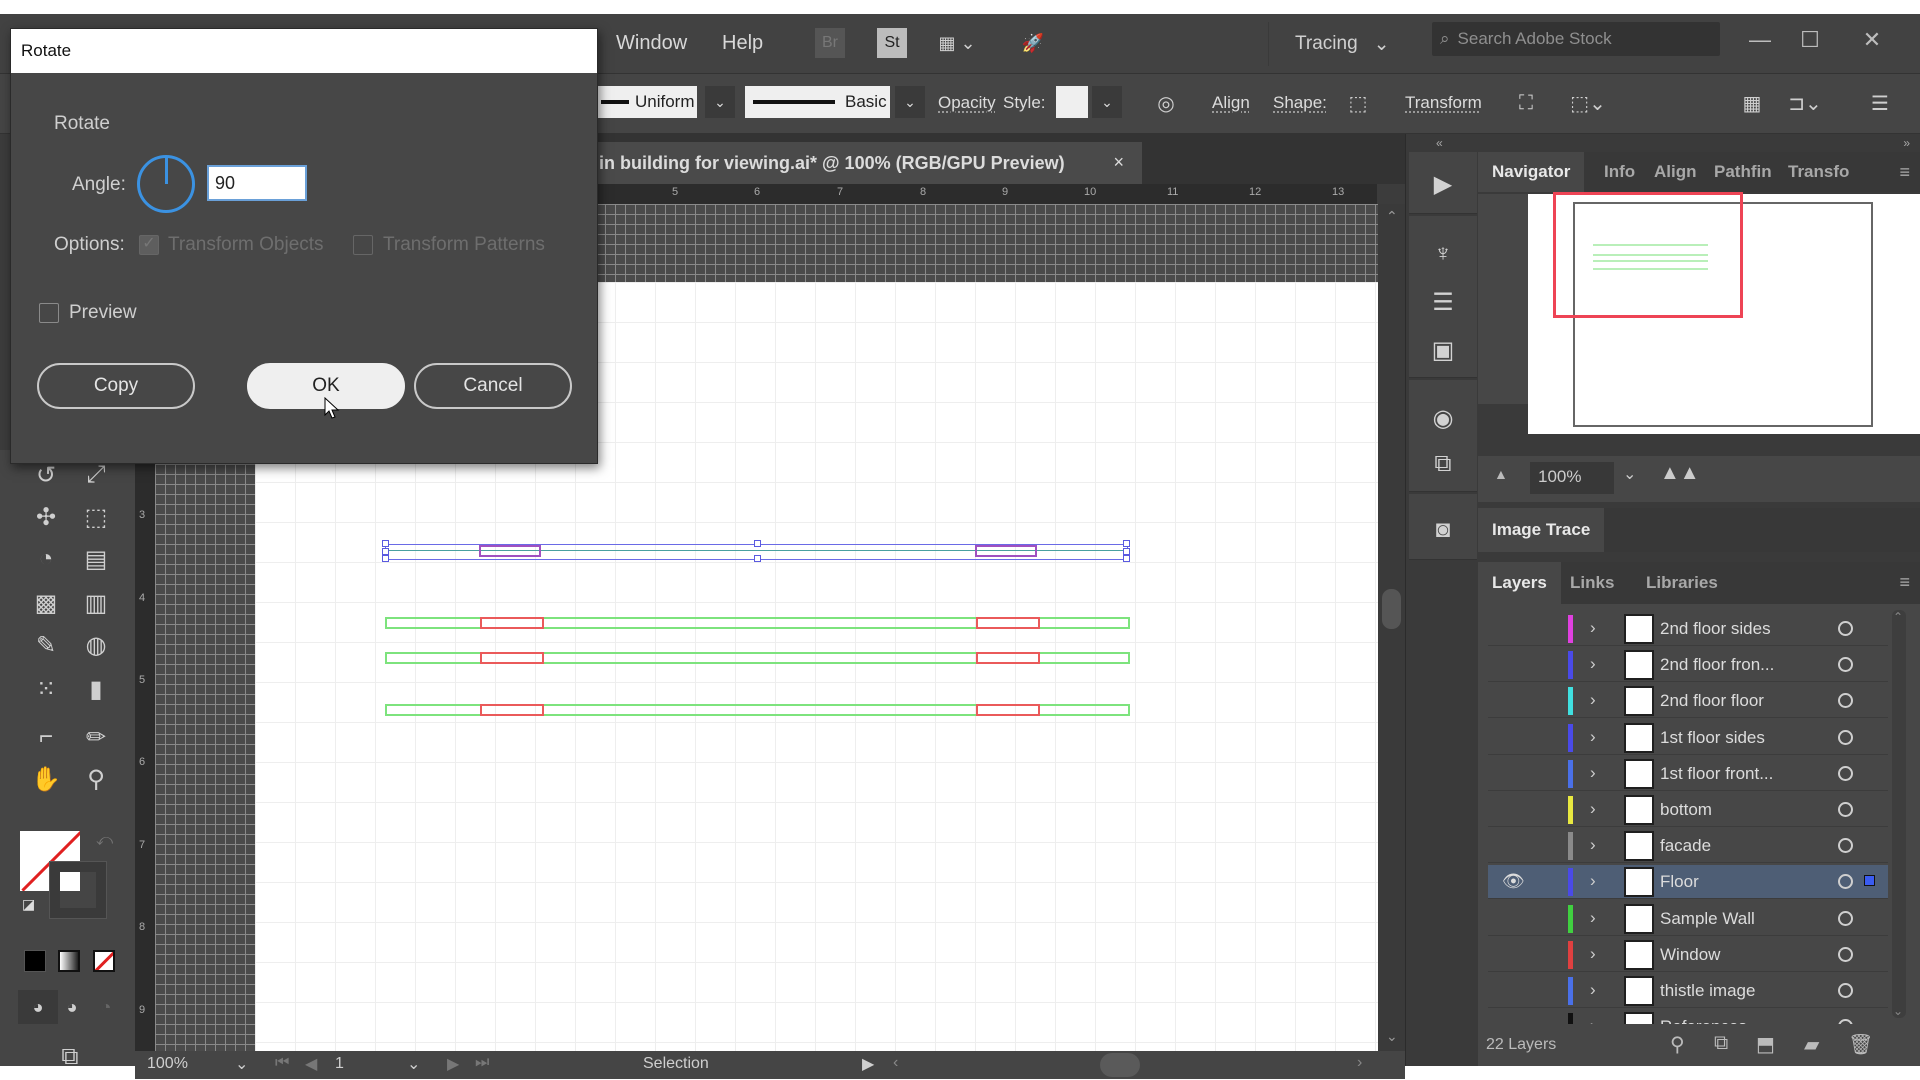 Image resolution: width=1920 pixels, height=1080 pixels. What do you see at coordinates (1818, 172) in the screenshot?
I see `tab-transform: Transfo` at bounding box center [1818, 172].